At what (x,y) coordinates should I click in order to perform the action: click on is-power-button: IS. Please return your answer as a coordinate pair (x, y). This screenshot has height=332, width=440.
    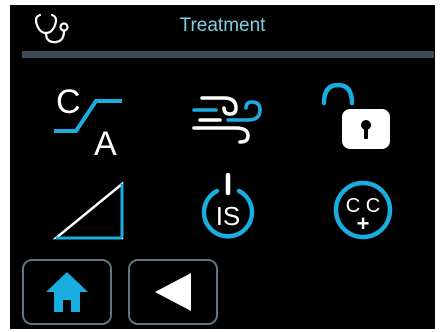
    Looking at the image, I should click on (228, 207).